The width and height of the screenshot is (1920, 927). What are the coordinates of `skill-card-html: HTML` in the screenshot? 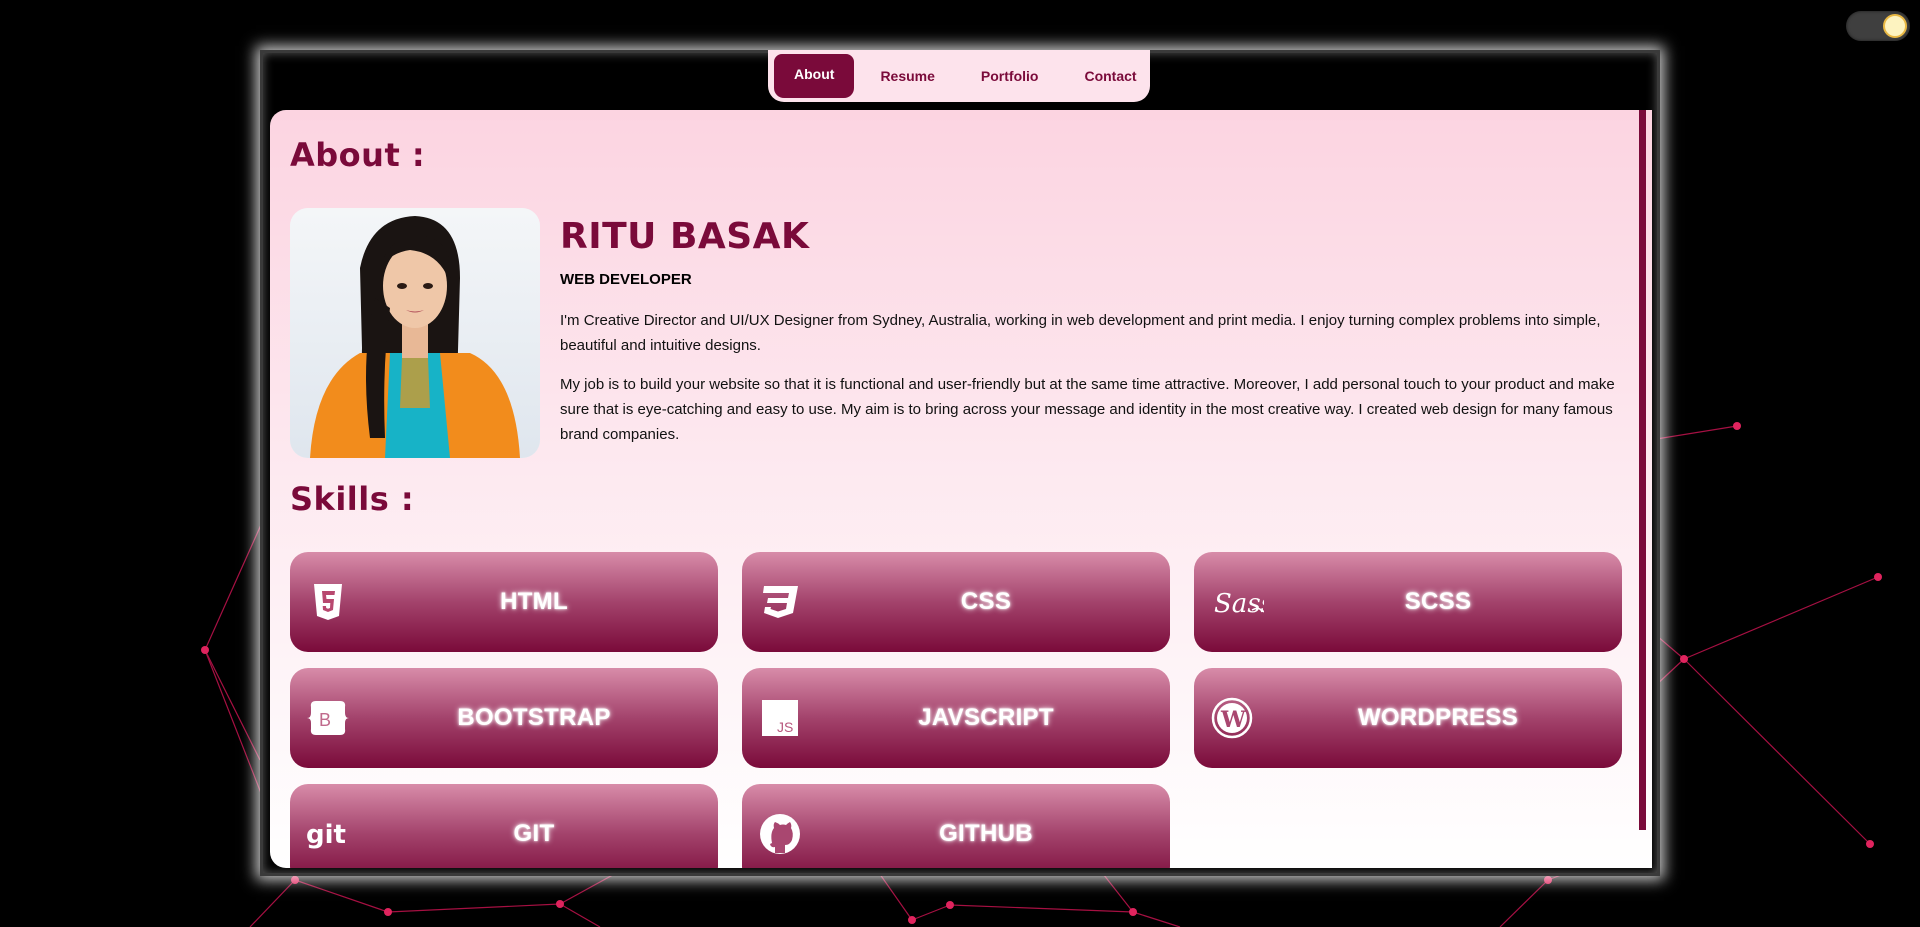 It's located at (504, 602).